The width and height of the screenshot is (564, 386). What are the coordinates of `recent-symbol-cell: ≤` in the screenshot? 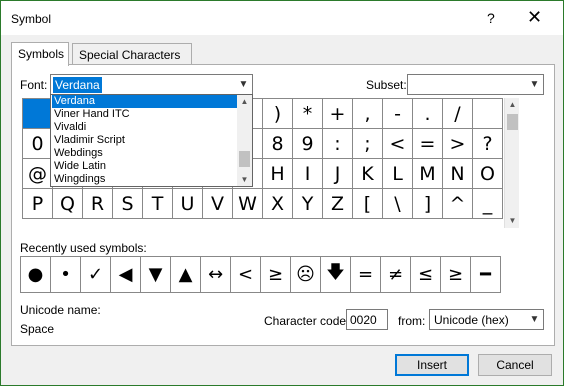 It's located at (426, 275).